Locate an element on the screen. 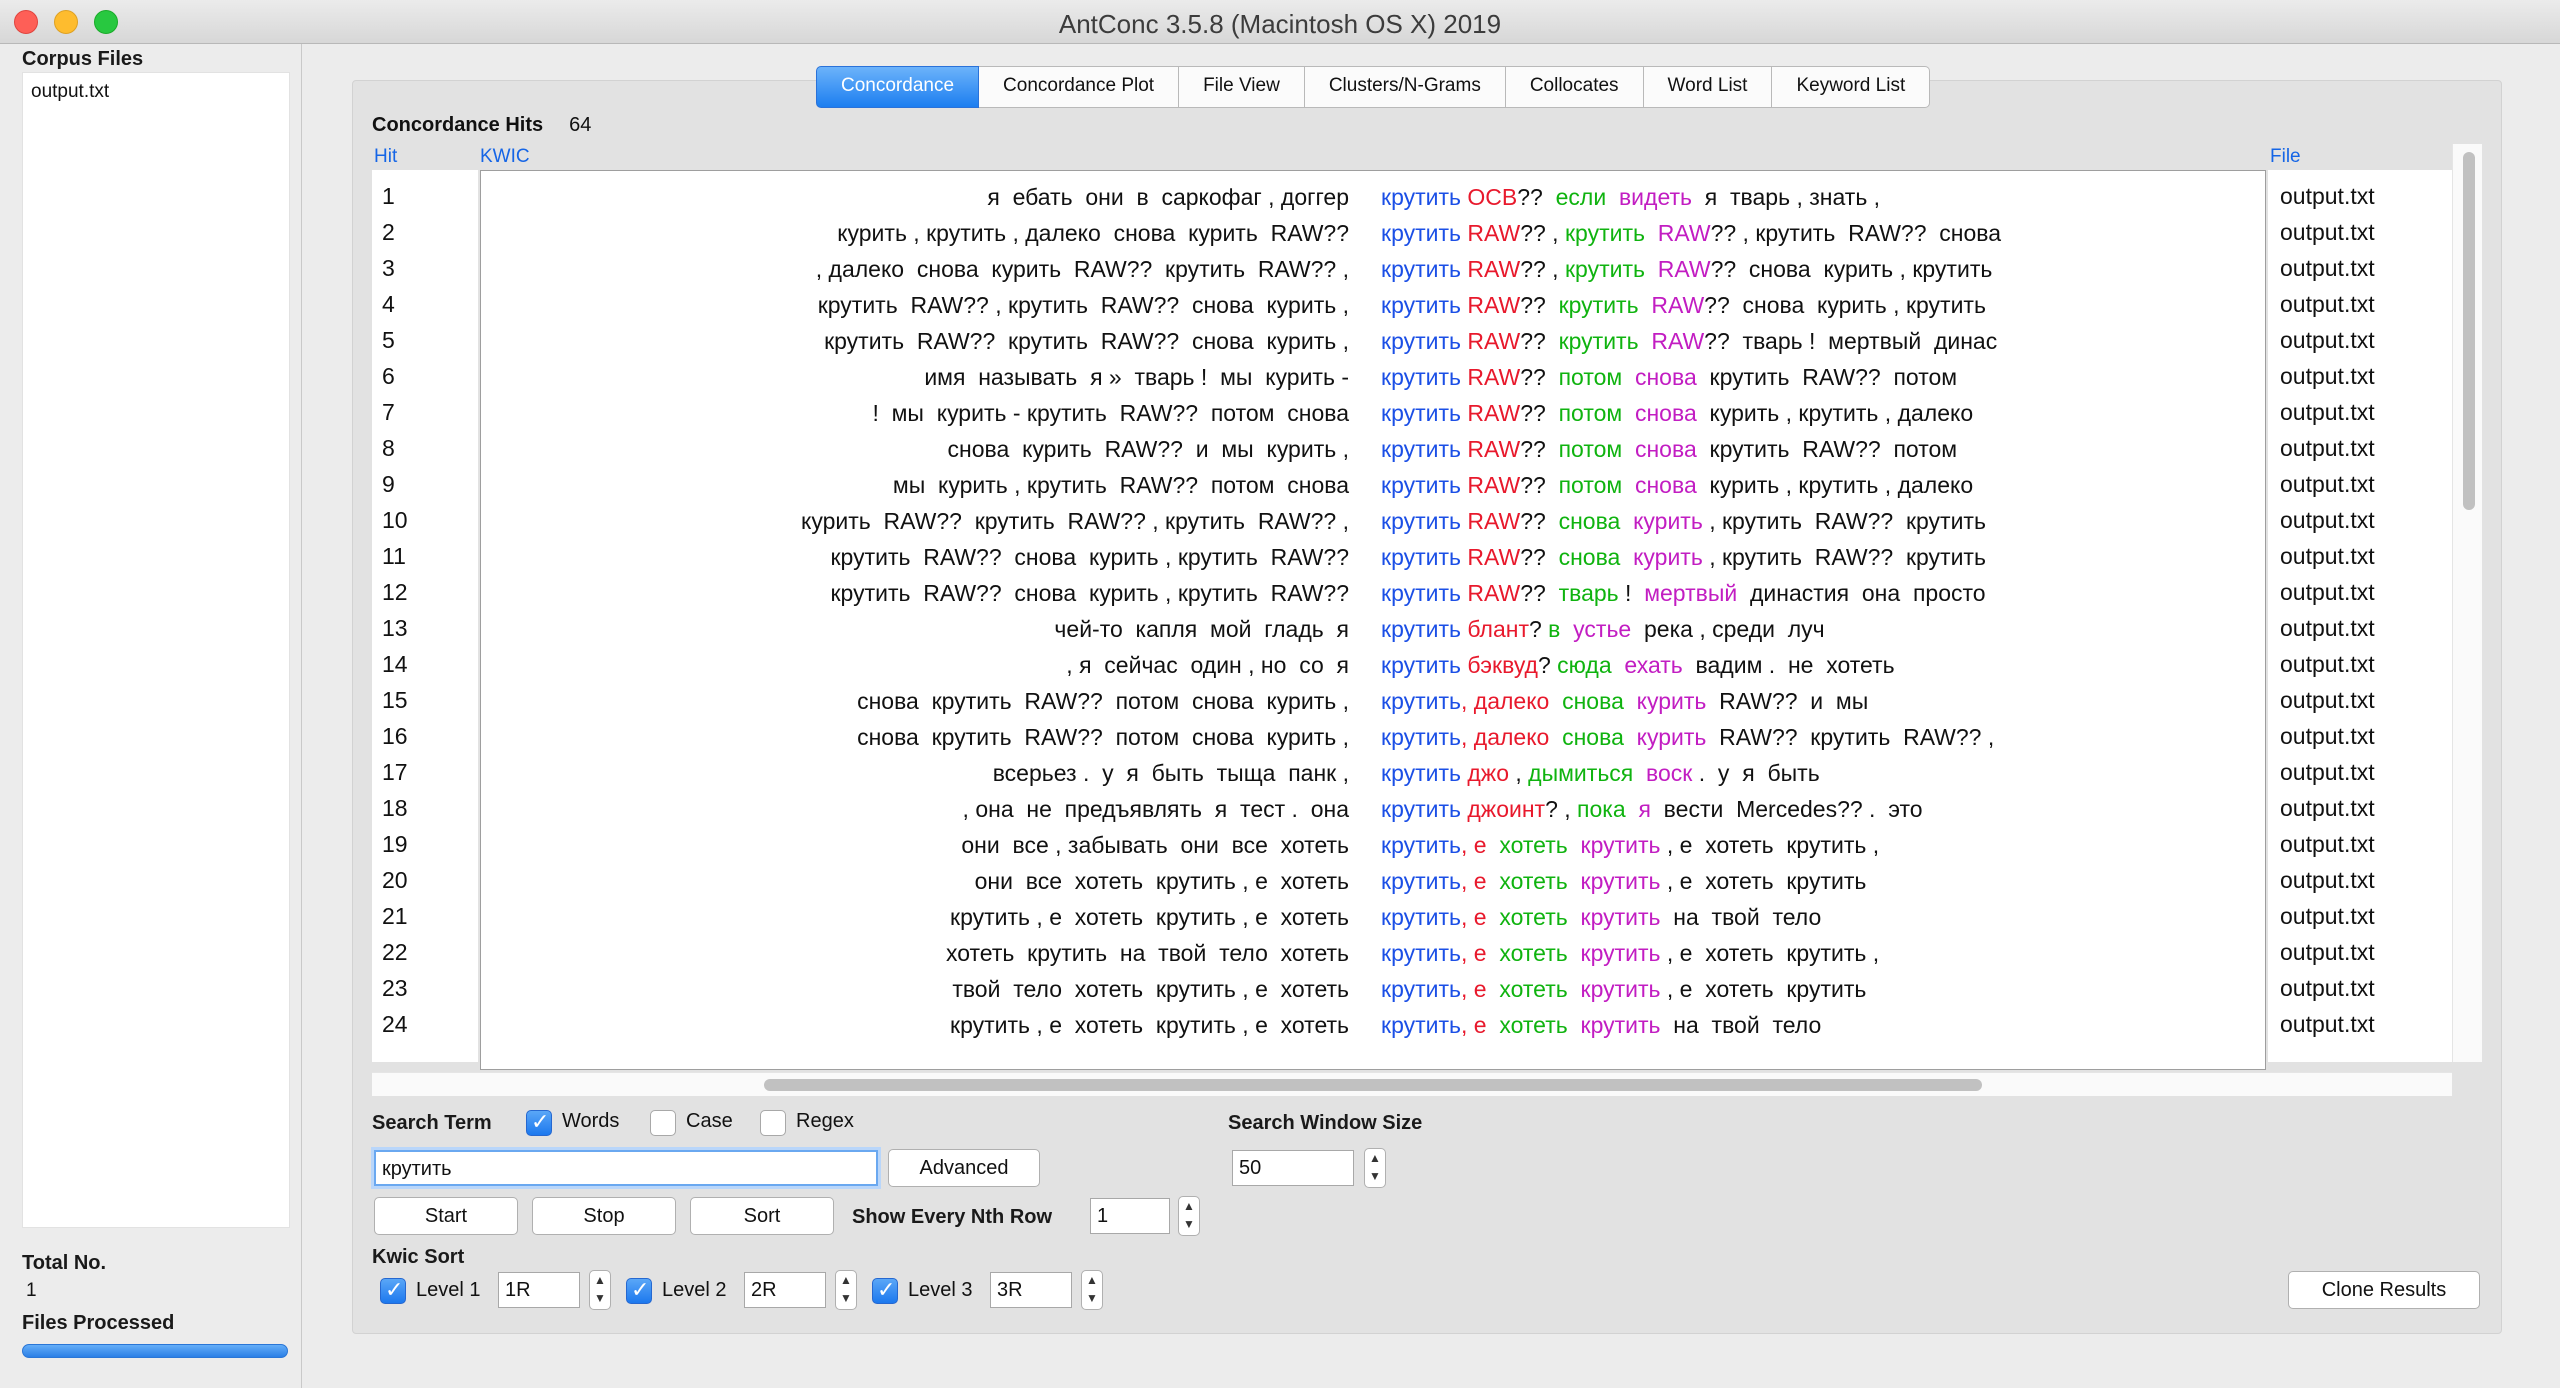 This screenshot has height=1388, width=2560. corpus-files-list: output.txt is located at coordinates (156, 650).